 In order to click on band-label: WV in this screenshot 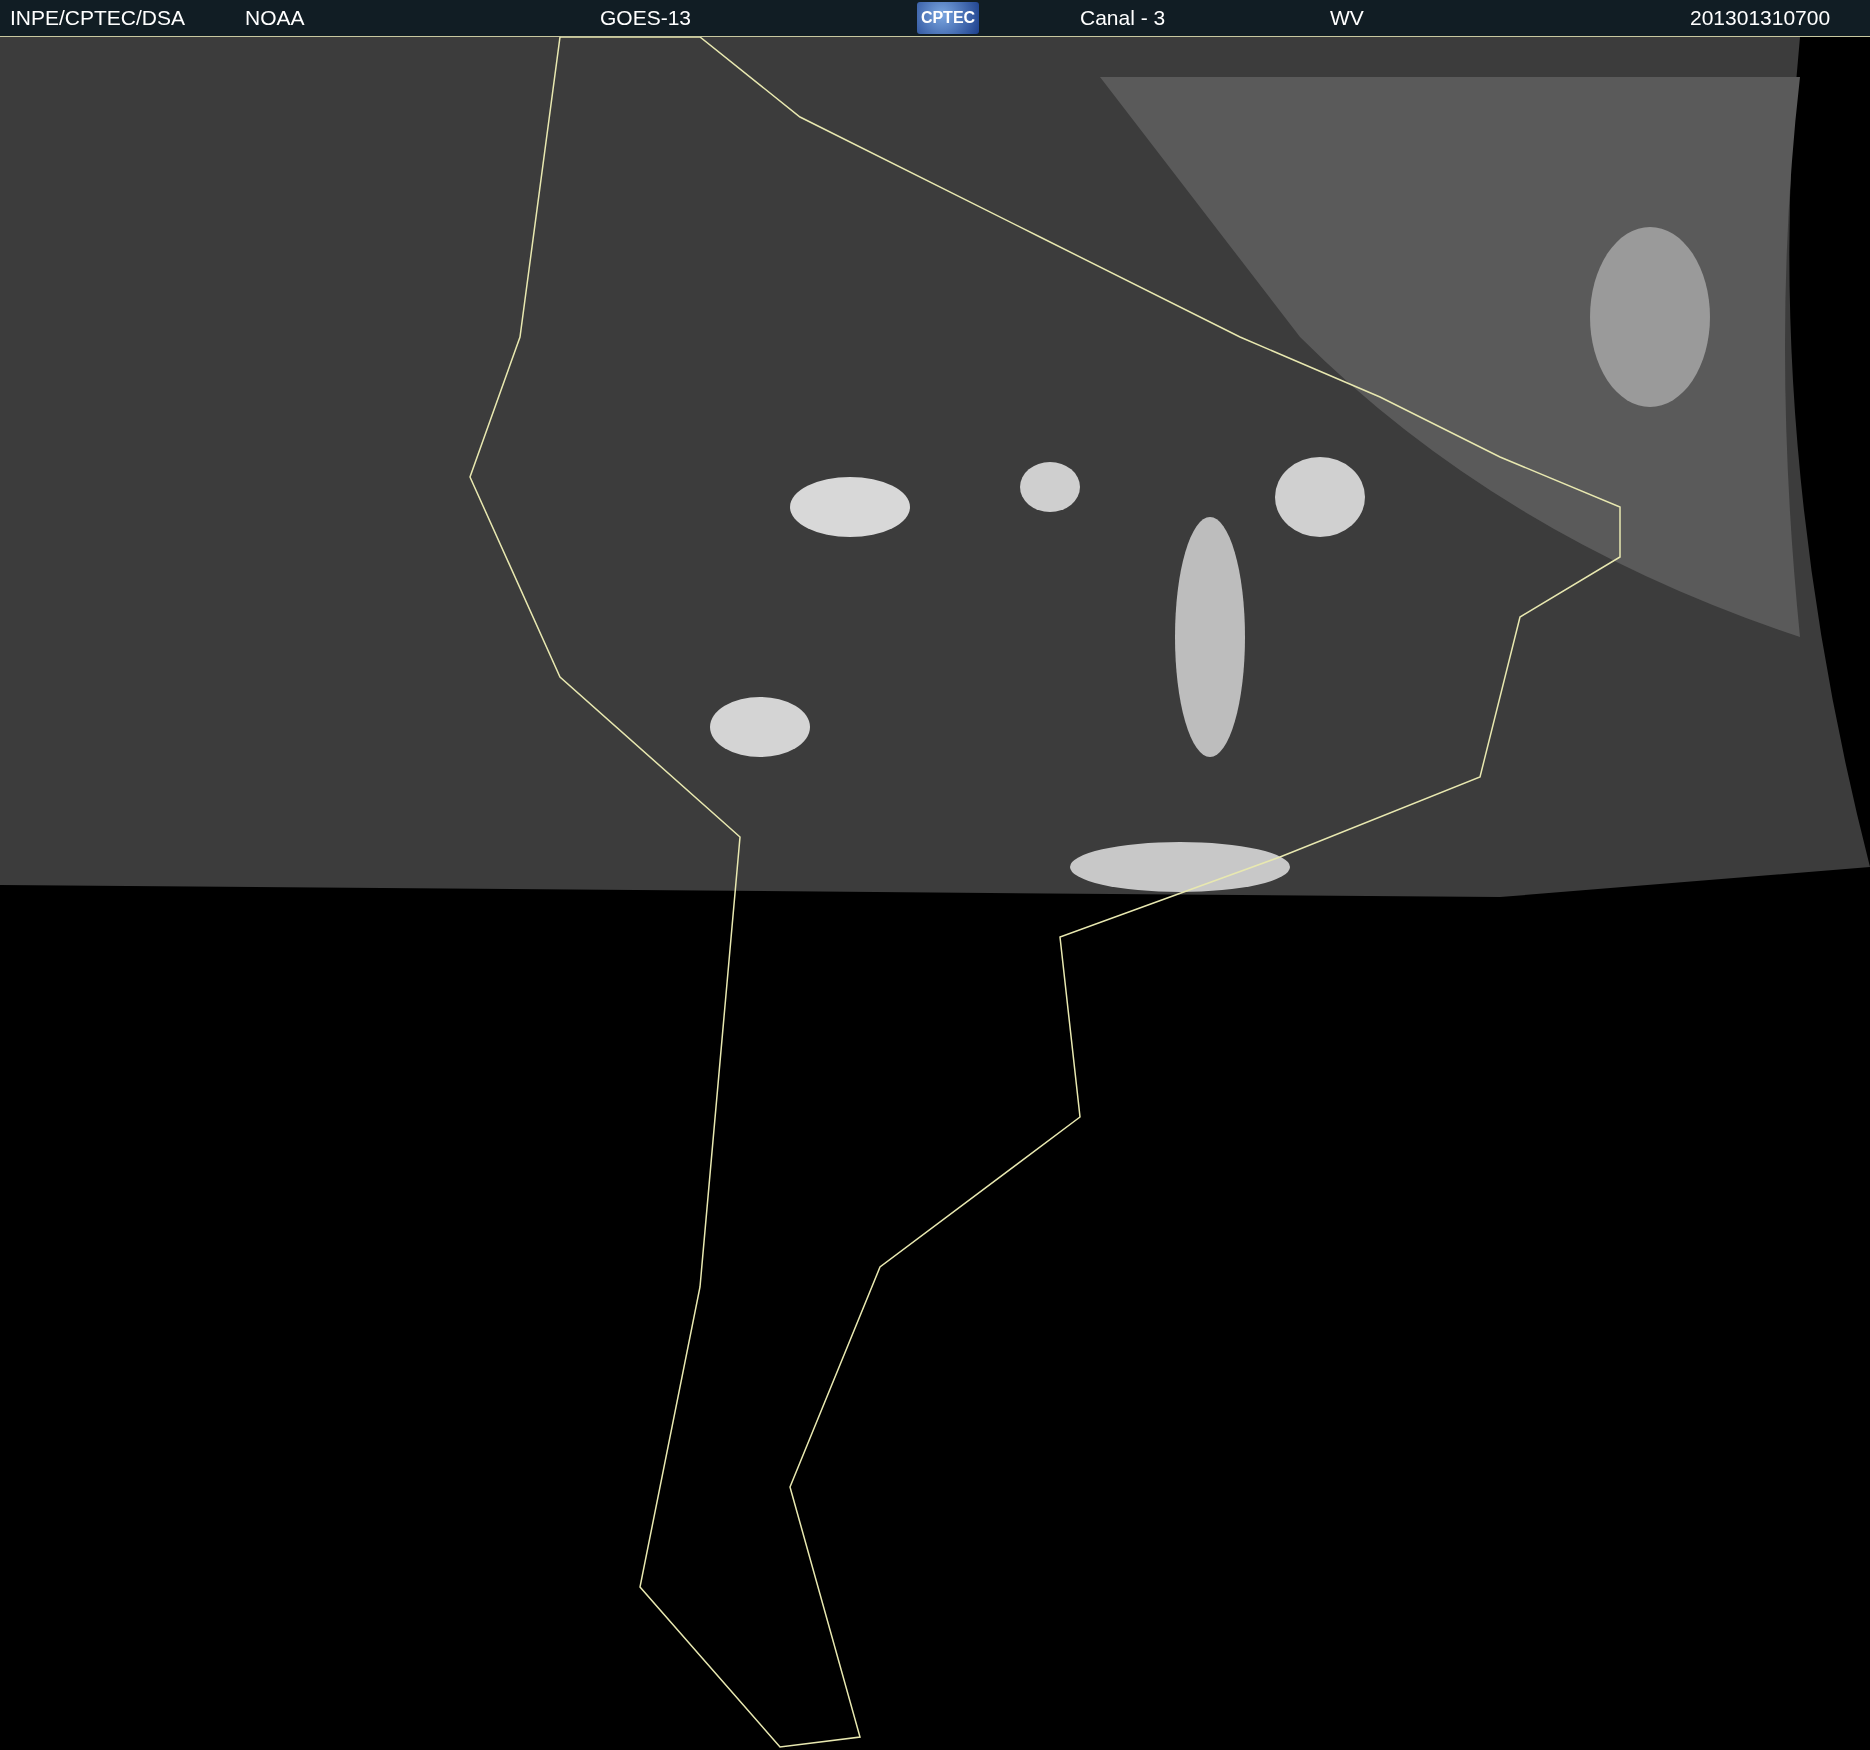, I will do `click(1347, 18)`.